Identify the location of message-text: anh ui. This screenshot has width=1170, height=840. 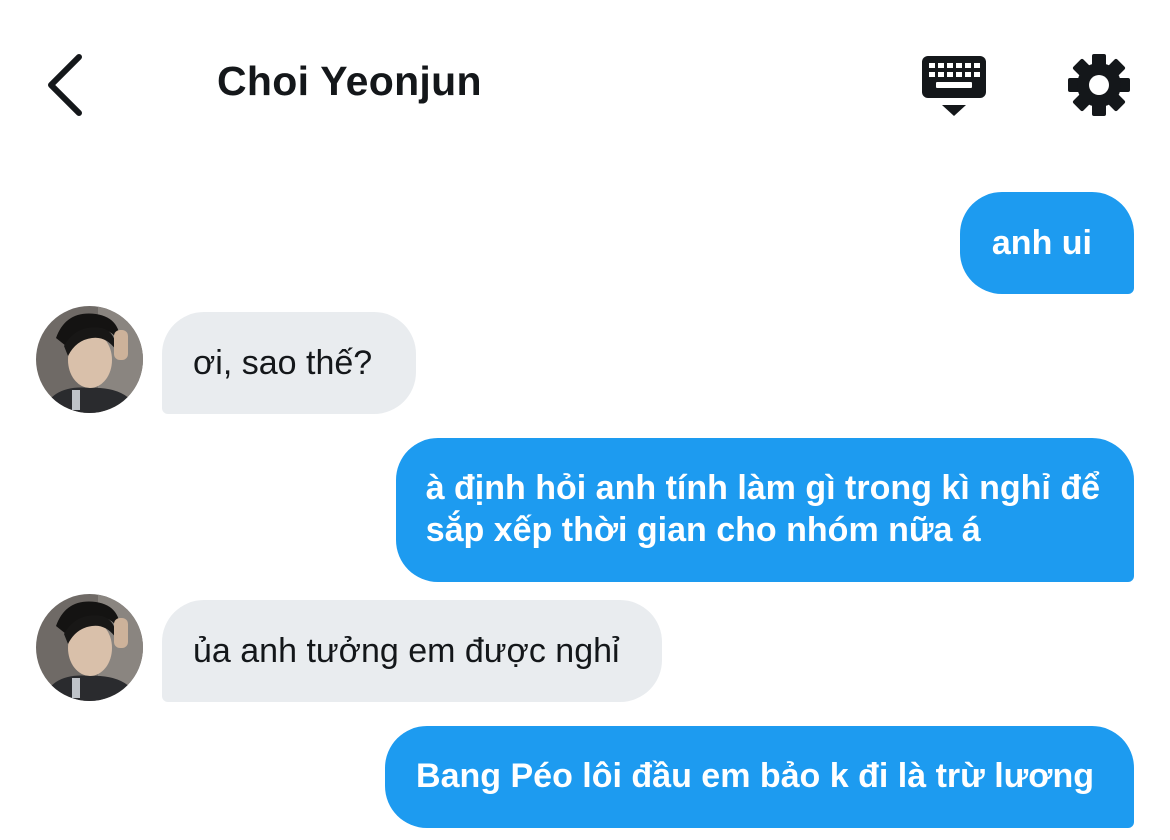
(1041, 243).